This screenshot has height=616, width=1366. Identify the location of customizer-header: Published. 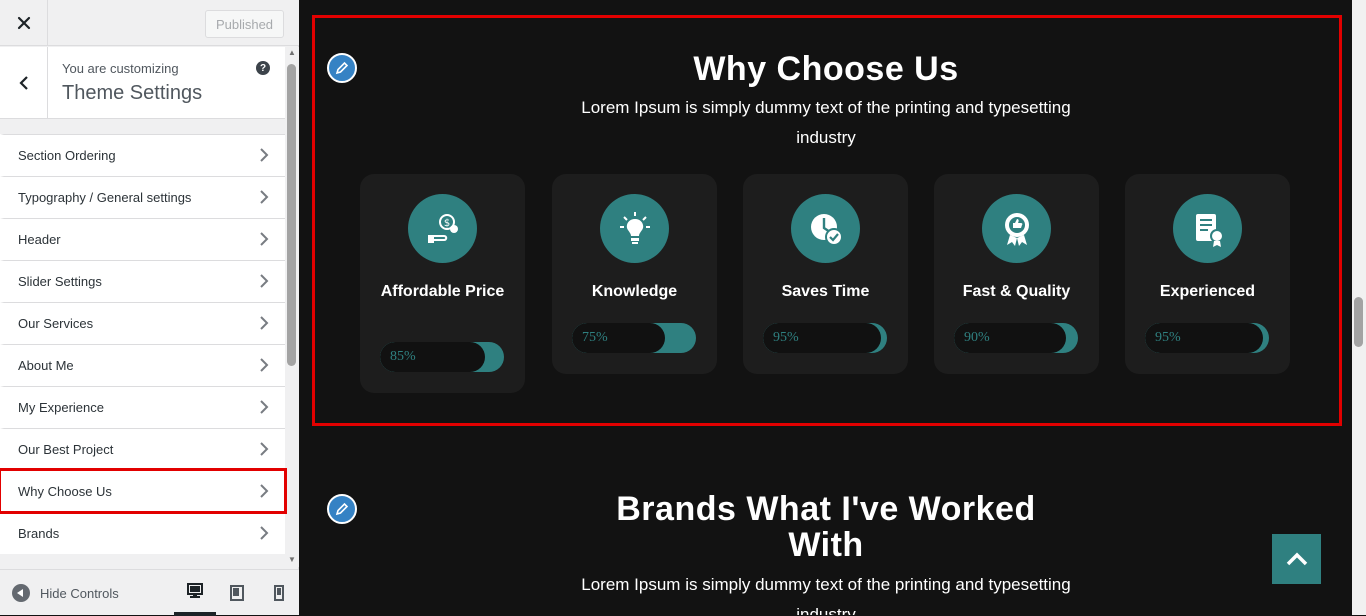
(149, 23).